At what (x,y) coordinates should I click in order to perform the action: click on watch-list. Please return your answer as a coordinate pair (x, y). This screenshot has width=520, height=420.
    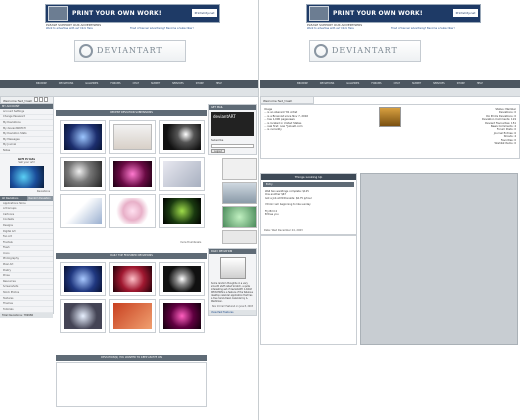
    Looking at the image, I should click on (131, 384).